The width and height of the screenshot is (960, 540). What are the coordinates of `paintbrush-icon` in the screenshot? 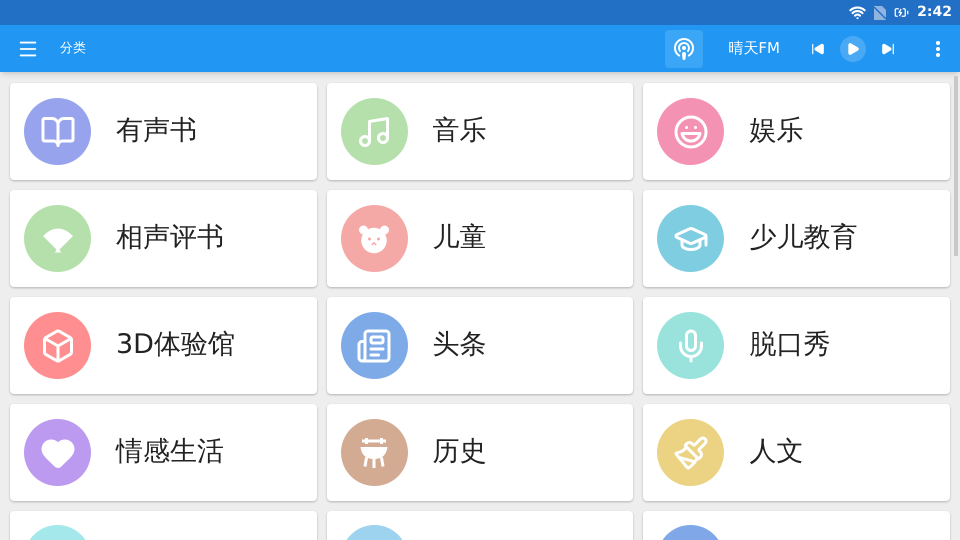 It's located at (690, 452).